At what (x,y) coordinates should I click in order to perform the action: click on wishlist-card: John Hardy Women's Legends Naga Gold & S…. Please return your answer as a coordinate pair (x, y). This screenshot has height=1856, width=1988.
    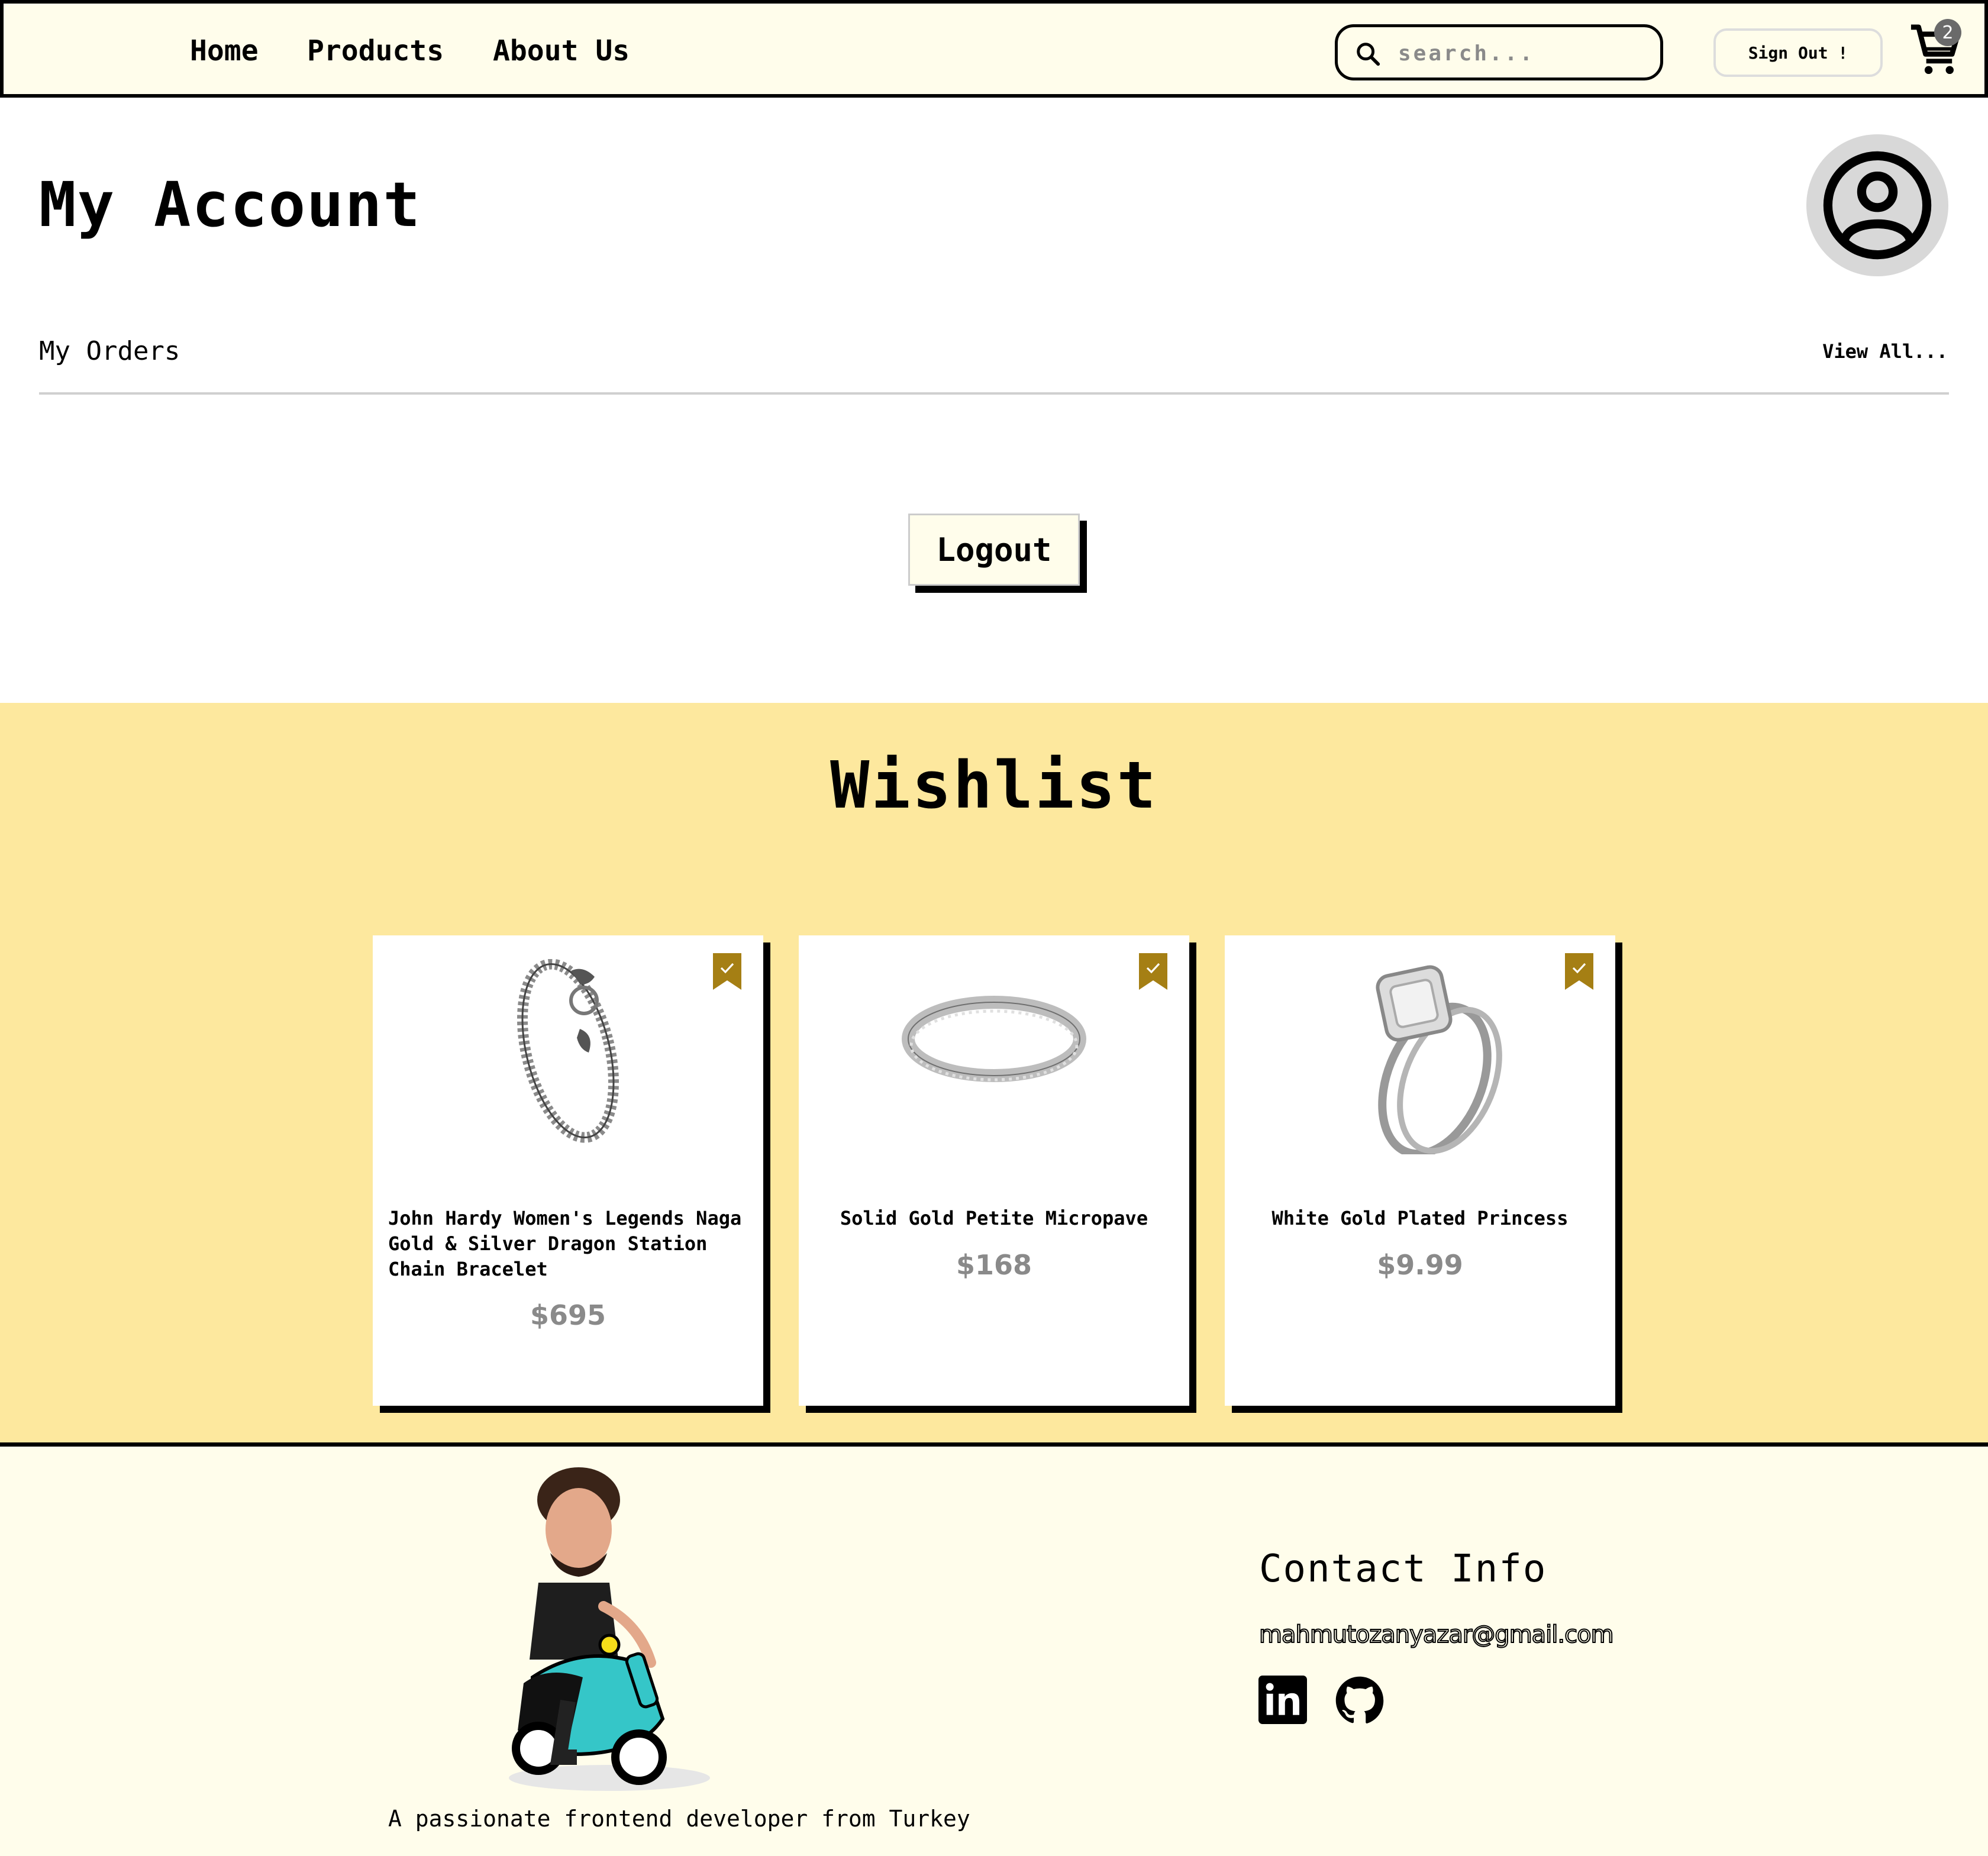
    Looking at the image, I should click on (568, 1170).